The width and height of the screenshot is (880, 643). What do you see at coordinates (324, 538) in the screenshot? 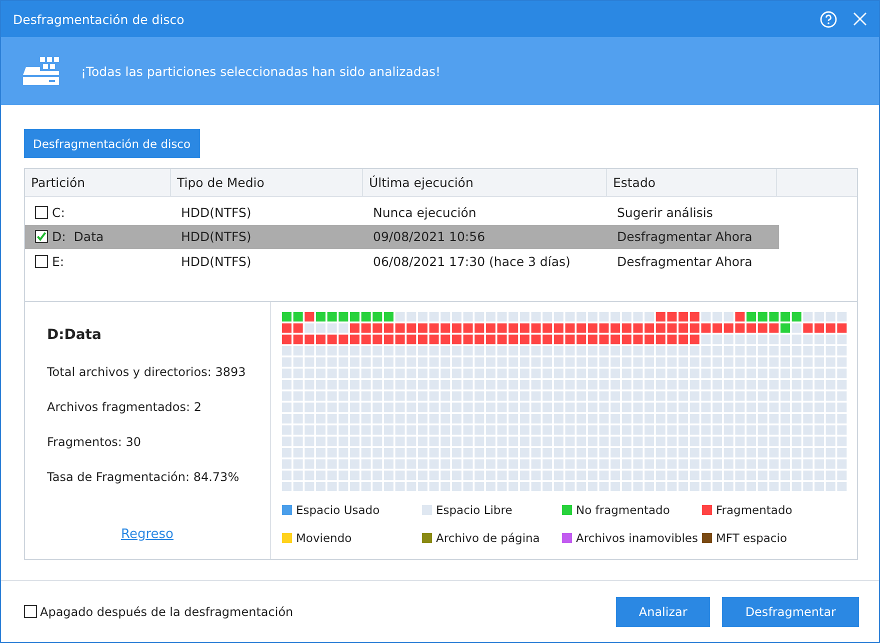
I see `legend-label: Moviendo` at bounding box center [324, 538].